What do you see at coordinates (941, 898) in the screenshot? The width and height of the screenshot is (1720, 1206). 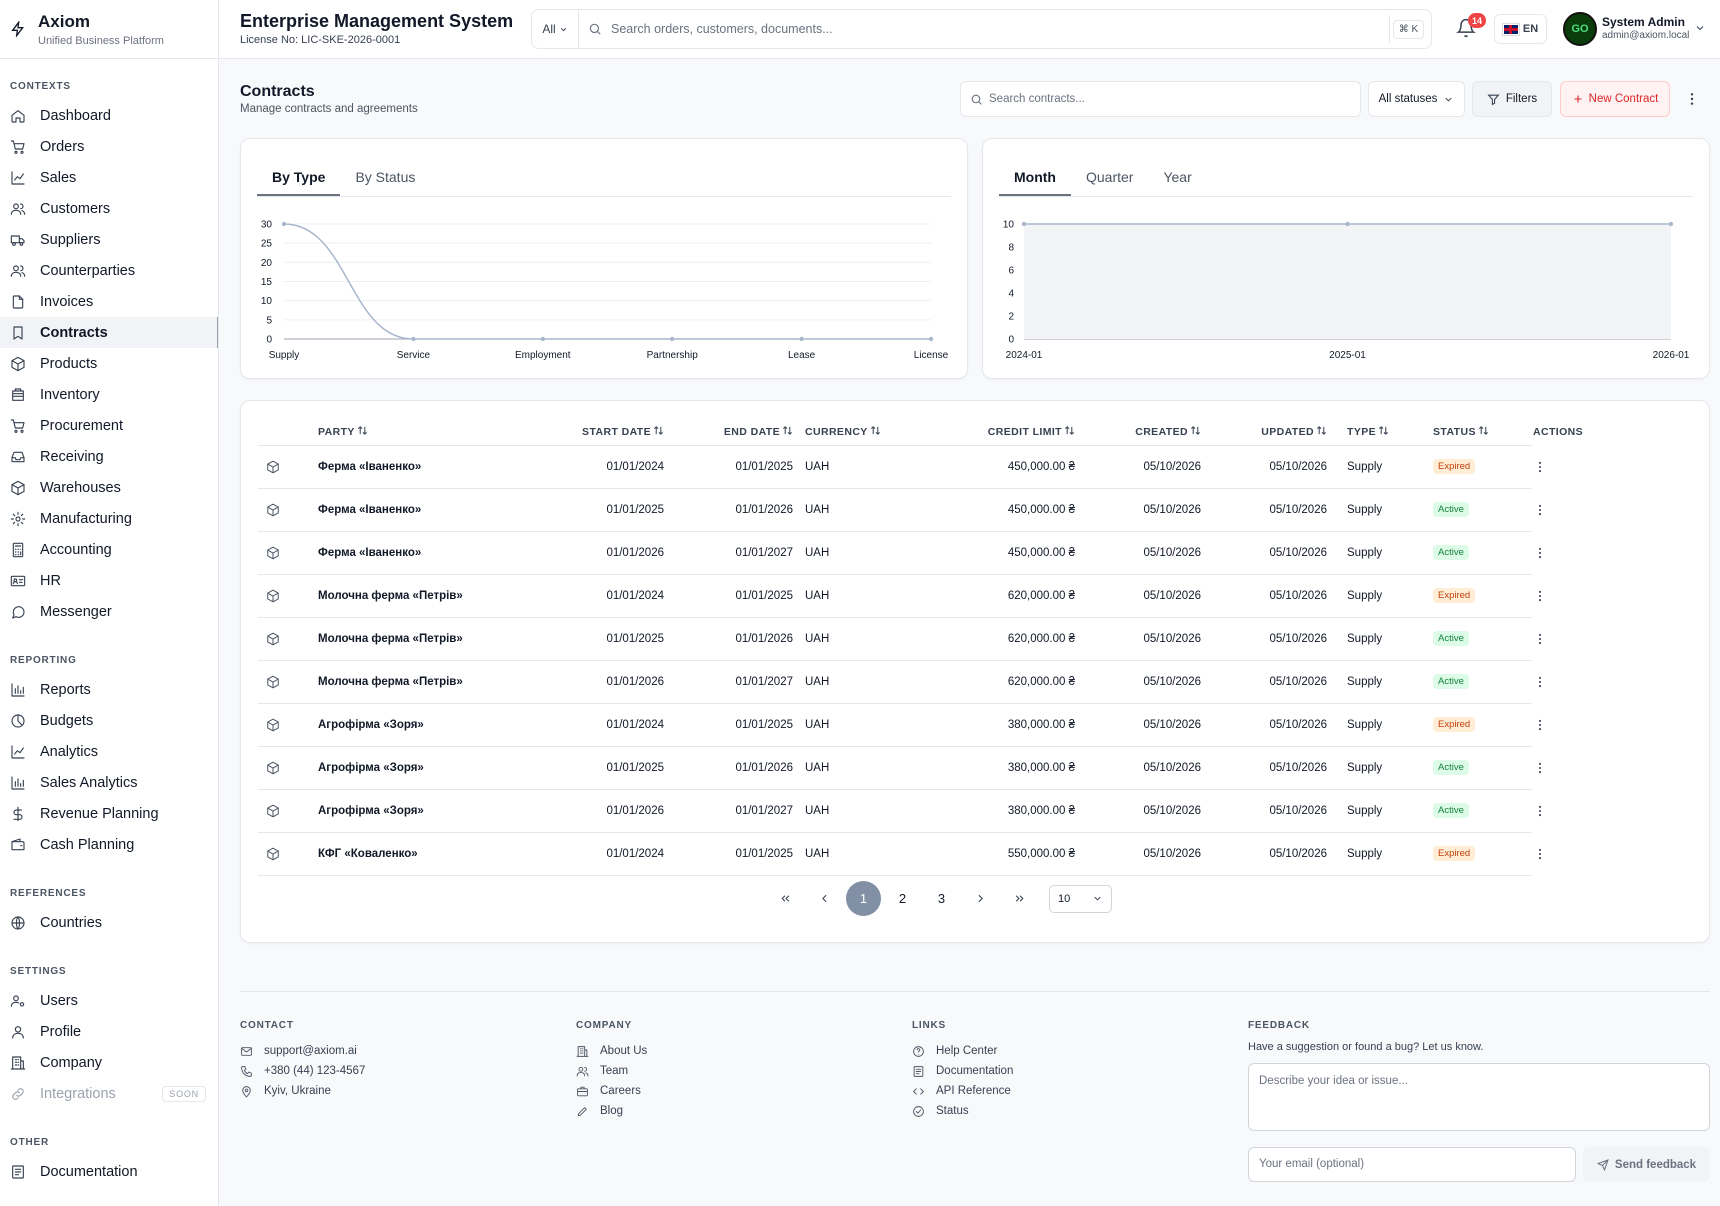 I see `page-button: 3` at bounding box center [941, 898].